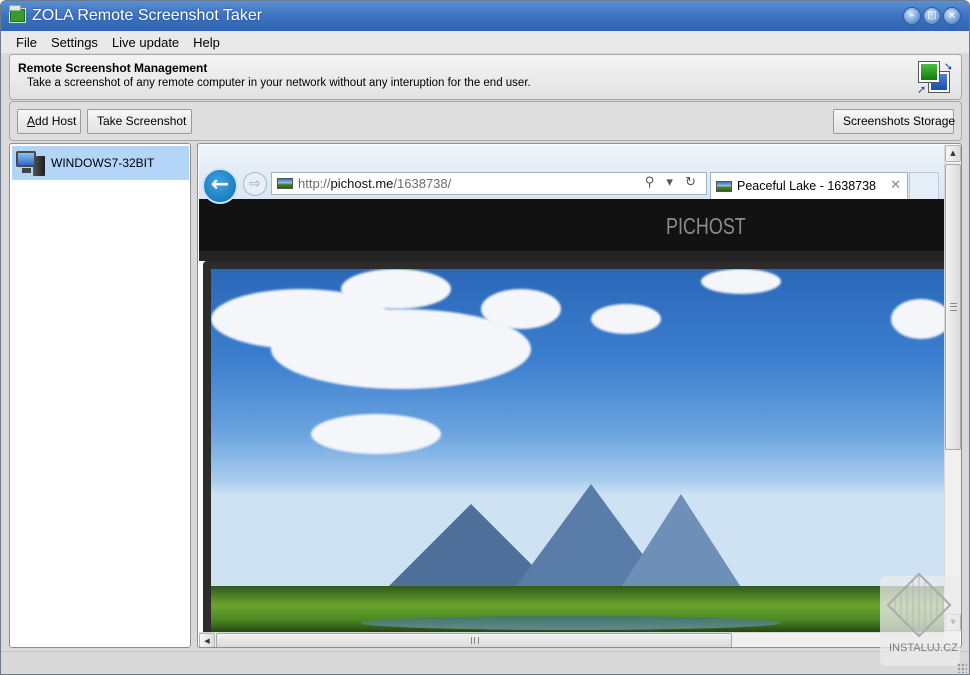 Image resolution: width=970 pixels, height=675 pixels. Describe the element at coordinates (571, 623) in the screenshot. I see `lake` at that location.